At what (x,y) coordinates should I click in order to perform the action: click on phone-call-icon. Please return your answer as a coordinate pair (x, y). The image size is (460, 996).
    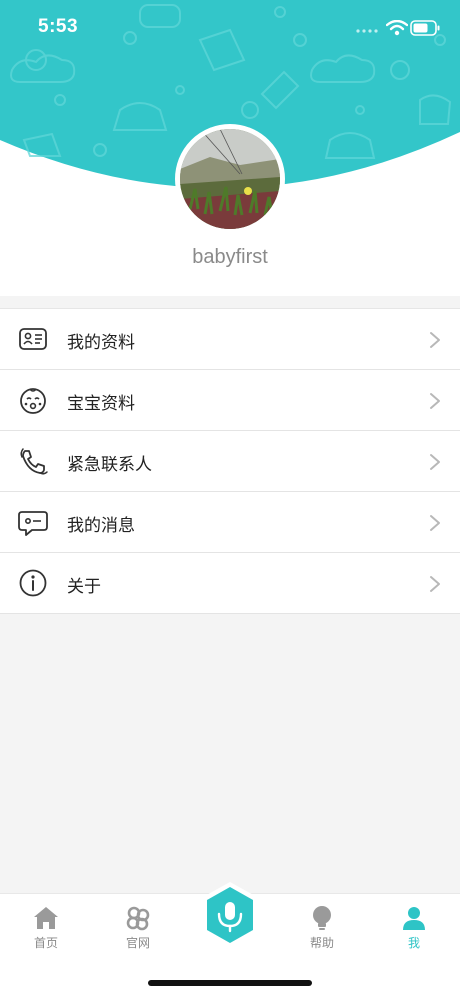
    Looking at the image, I should click on (33, 461).